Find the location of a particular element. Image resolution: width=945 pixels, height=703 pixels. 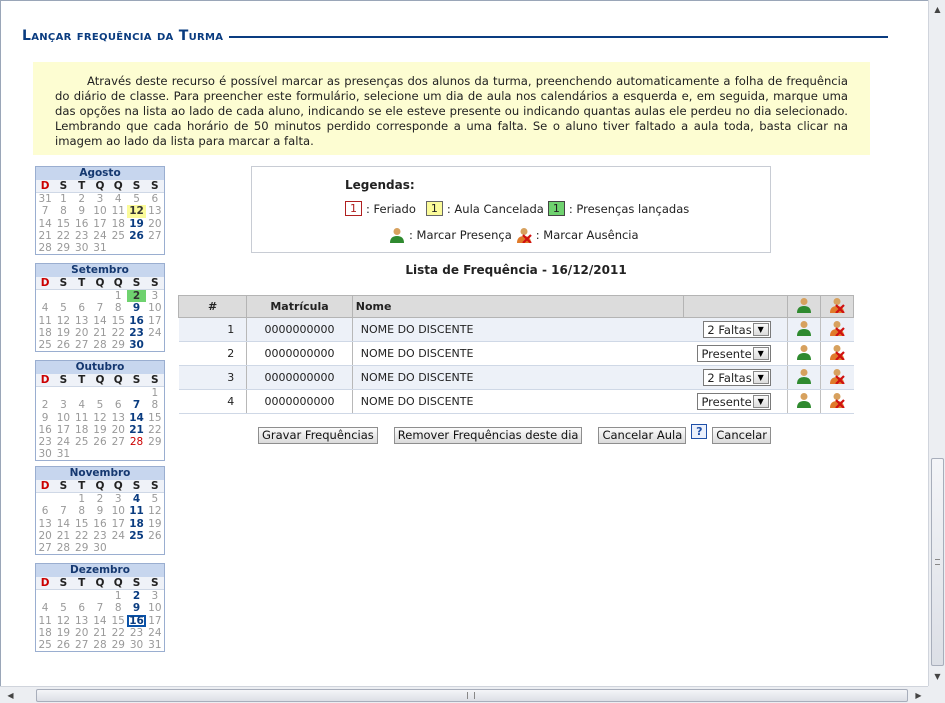

calendar-day: 10 is located at coordinates (155, 608).